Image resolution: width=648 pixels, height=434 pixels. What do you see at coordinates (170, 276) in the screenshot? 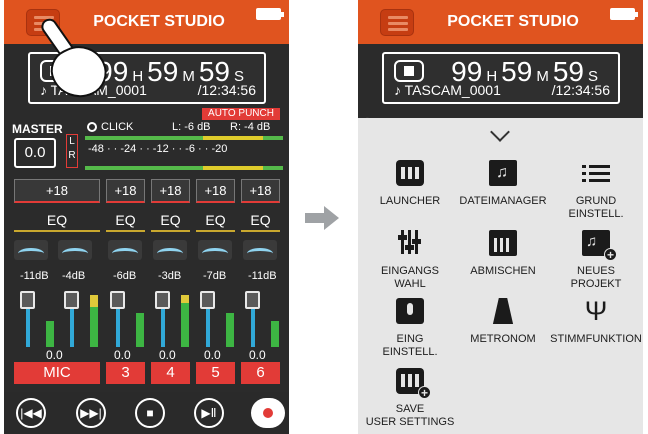
I see `level-readout: -3dB` at bounding box center [170, 276].